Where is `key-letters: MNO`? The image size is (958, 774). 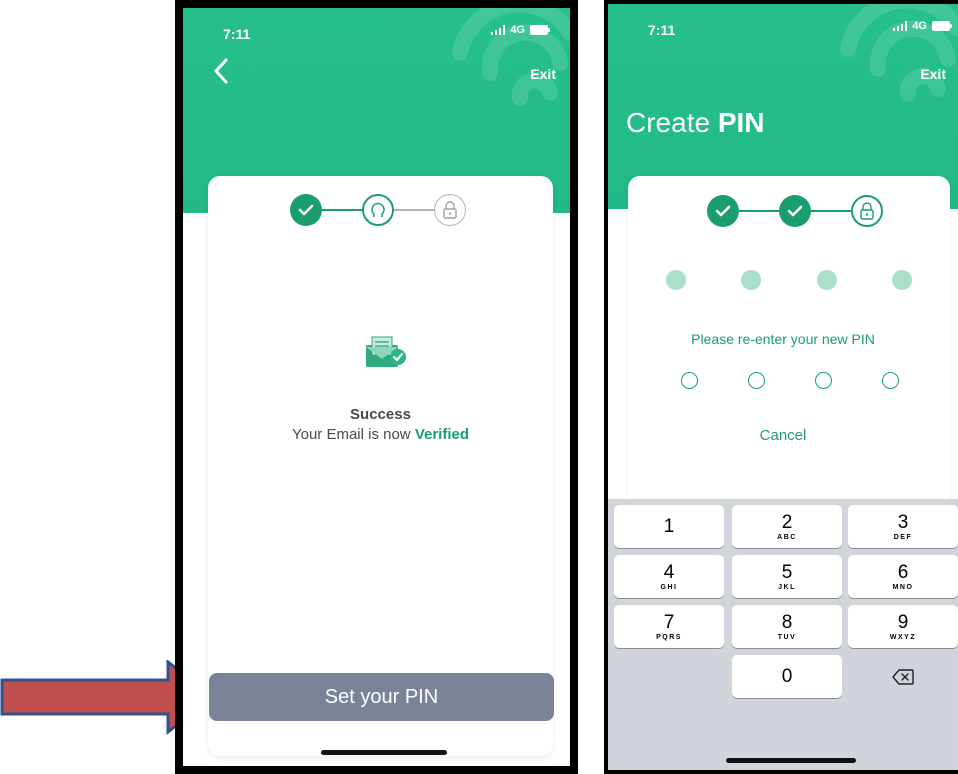 key-letters: MNO is located at coordinates (903, 587).